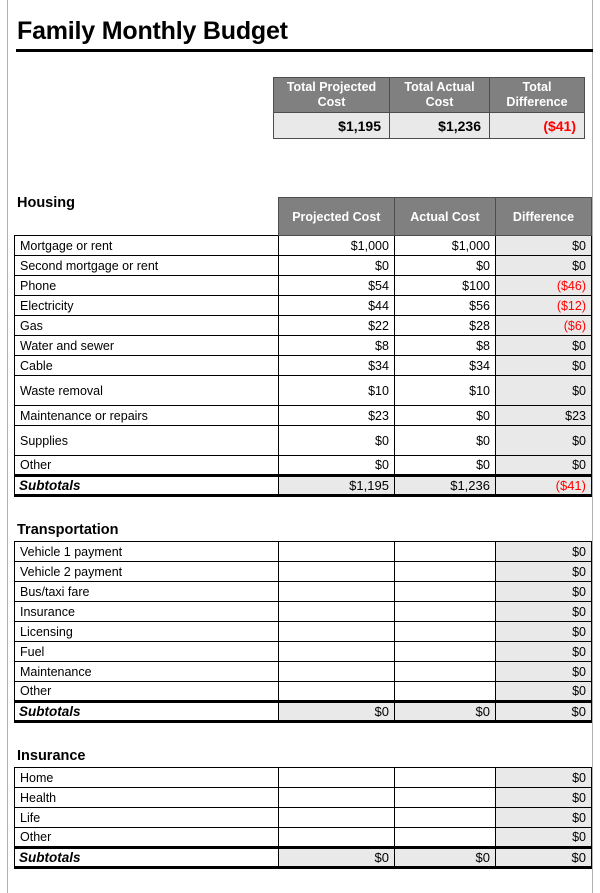  Describe the element at coordinates (146, 671) in the screenshot. I see `row-label-maintenance: Maintenance` at that location.